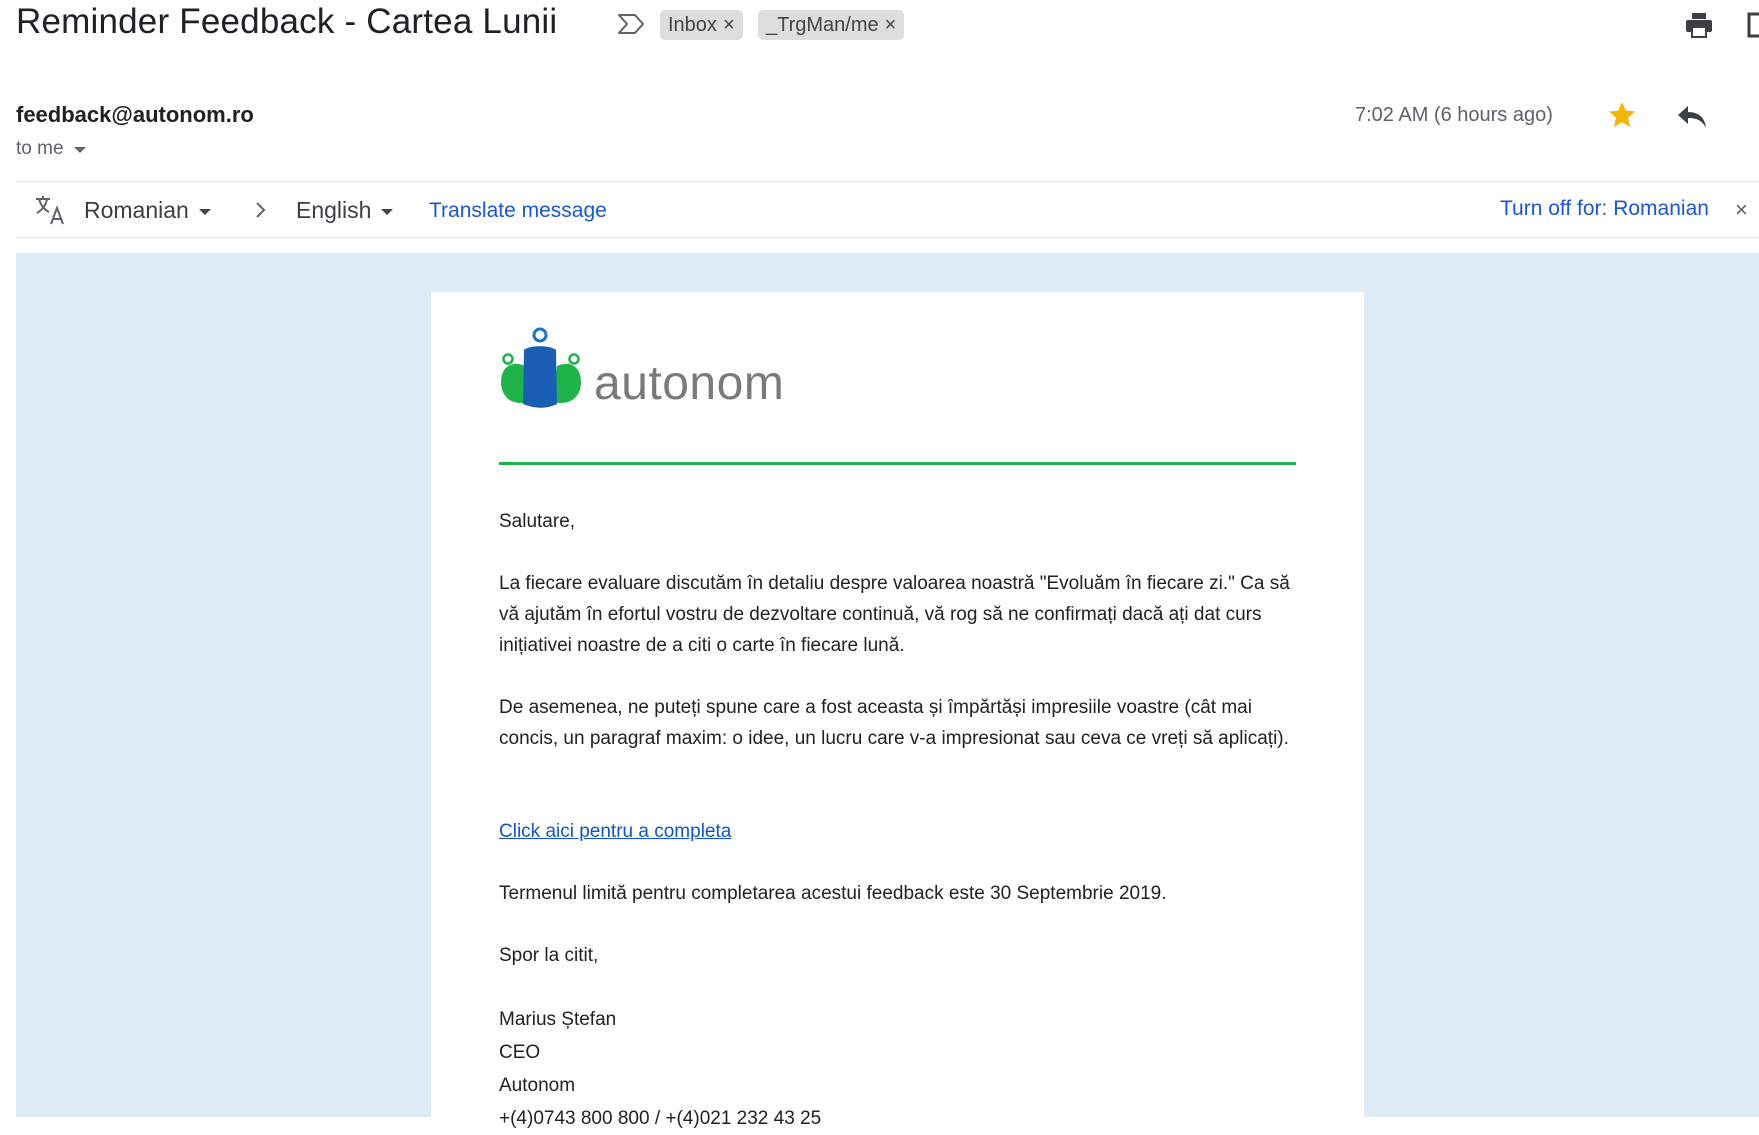  Describe the element at coordinates (1692, 117) in the screenshot. I see `reply-icon` at that location.